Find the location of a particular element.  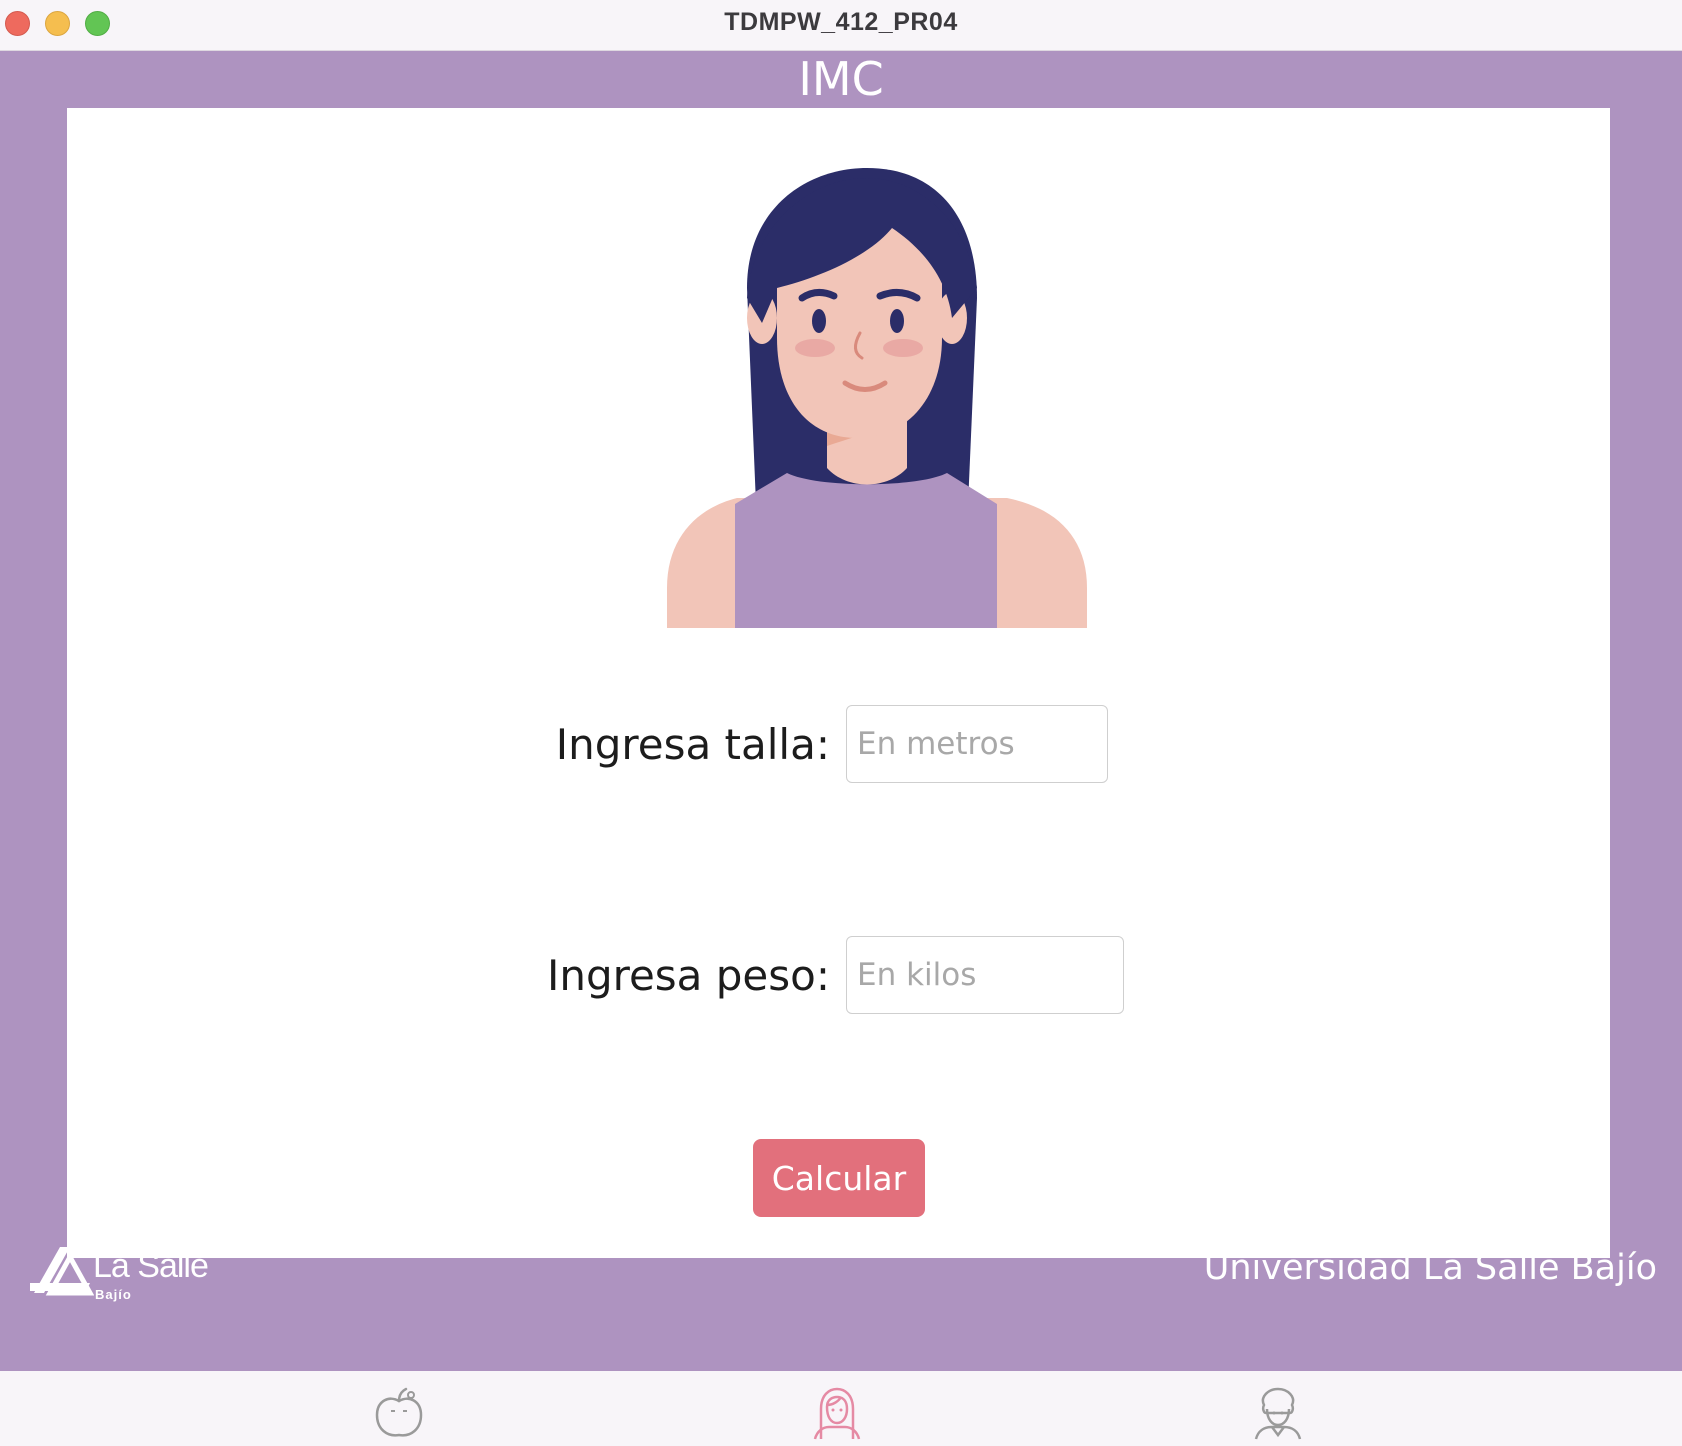

apple-icon is located at coordinates (399, 1412).